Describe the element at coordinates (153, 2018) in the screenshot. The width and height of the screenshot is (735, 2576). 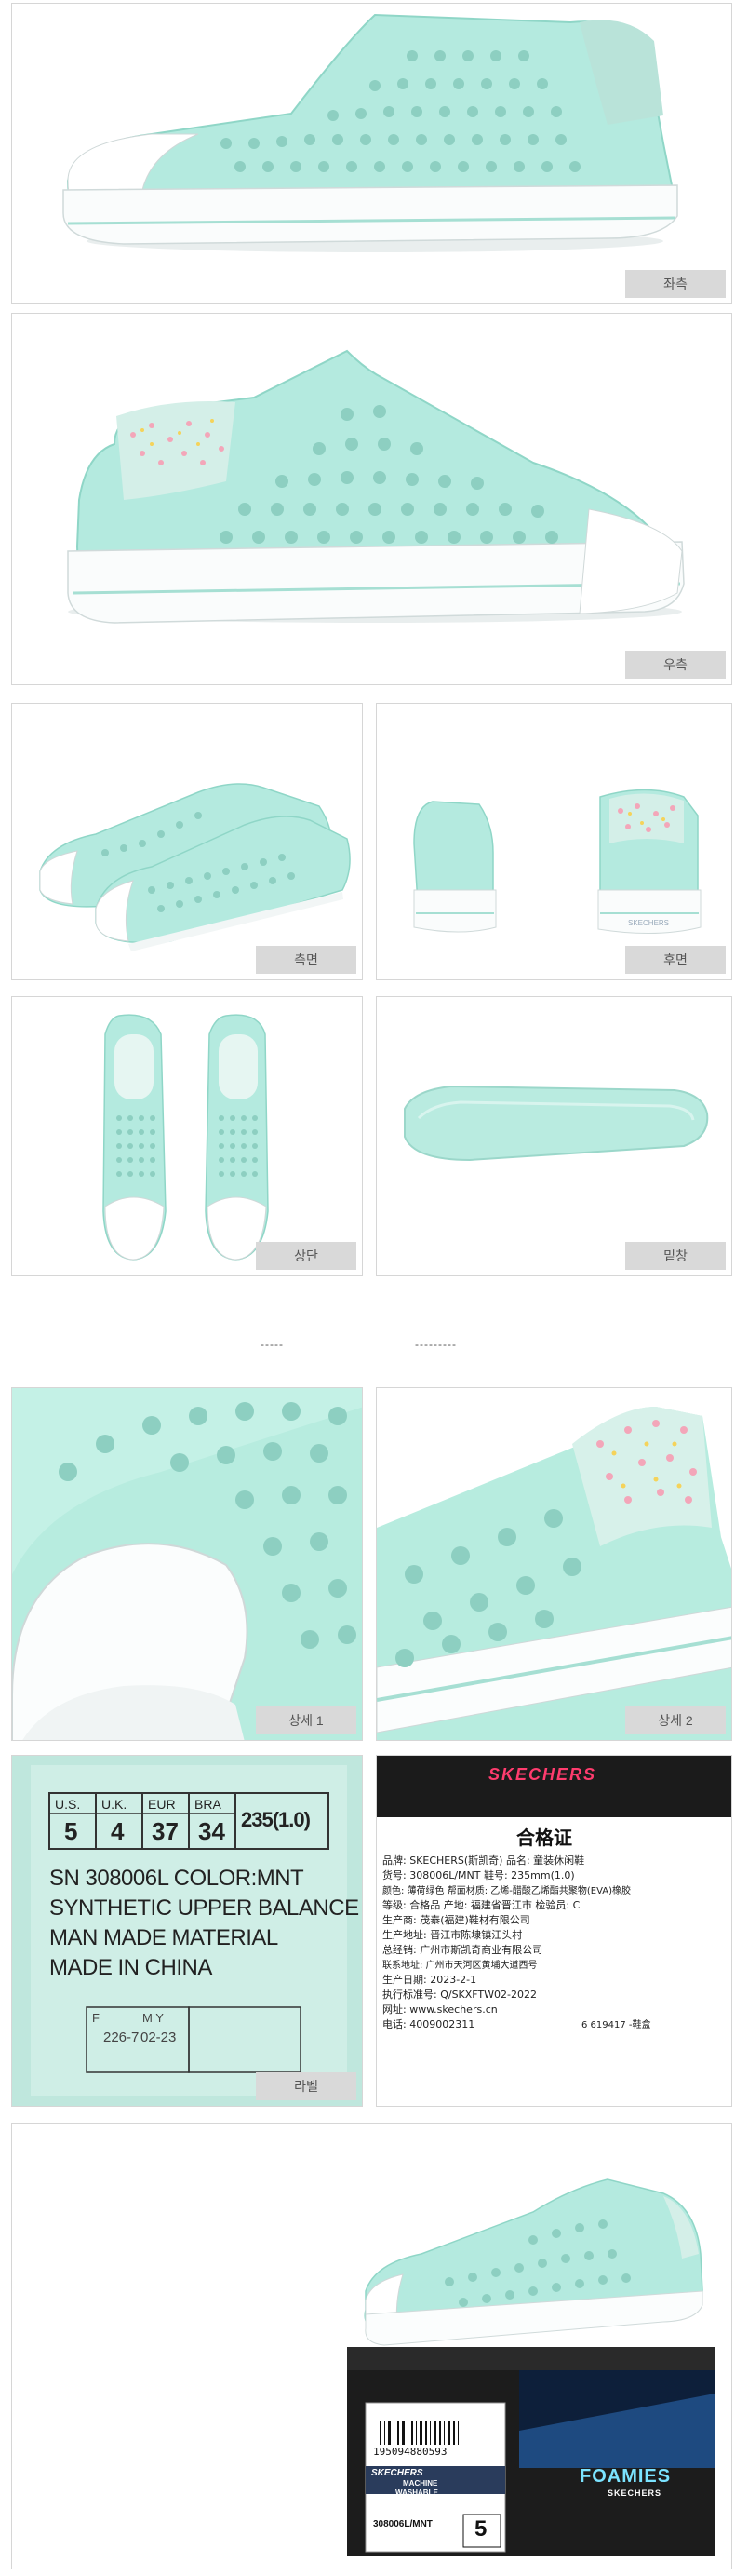
I see `label-my-label: M Y` at that location.